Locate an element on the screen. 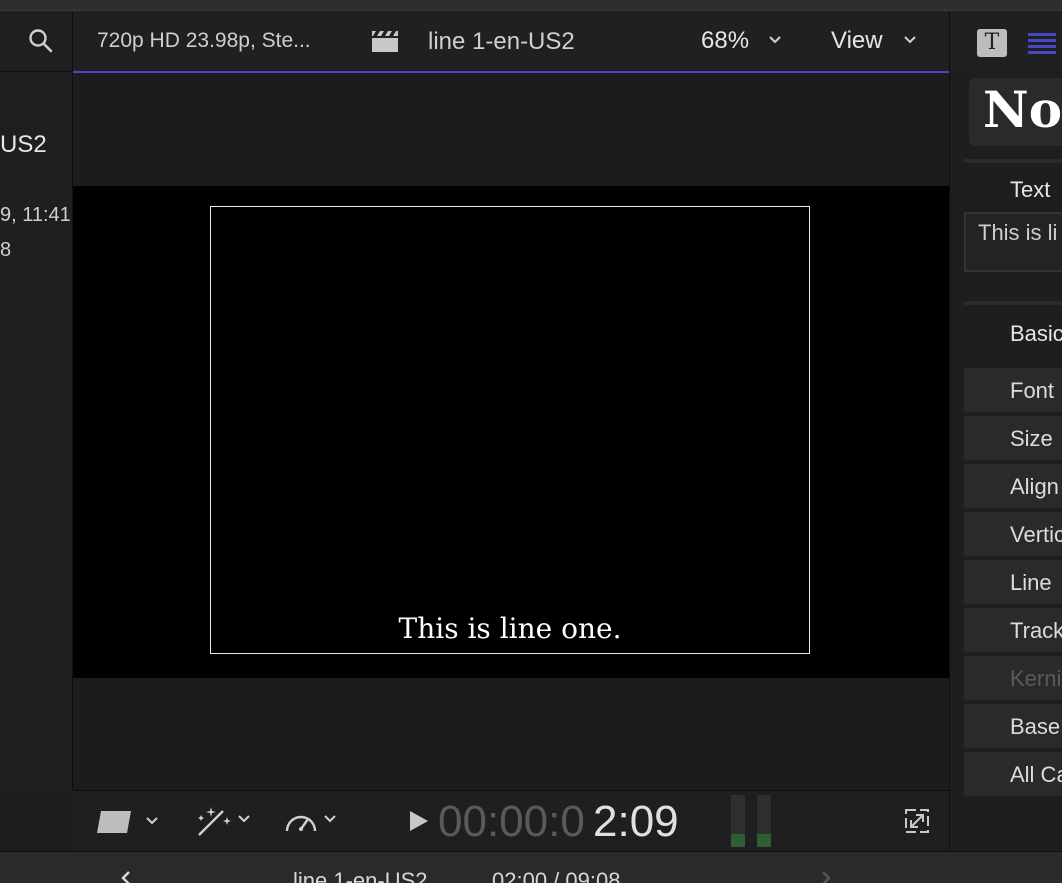  browser-clip-date: 9, 11:41 is located at coordinates (35, 215).